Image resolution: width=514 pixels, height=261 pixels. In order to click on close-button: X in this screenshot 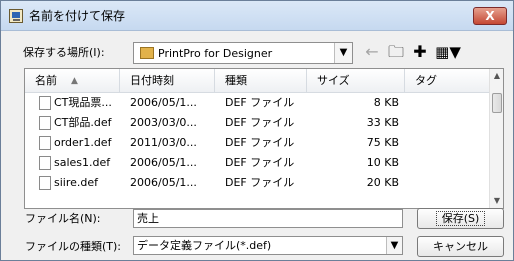, I will do `click(490, 16)`.